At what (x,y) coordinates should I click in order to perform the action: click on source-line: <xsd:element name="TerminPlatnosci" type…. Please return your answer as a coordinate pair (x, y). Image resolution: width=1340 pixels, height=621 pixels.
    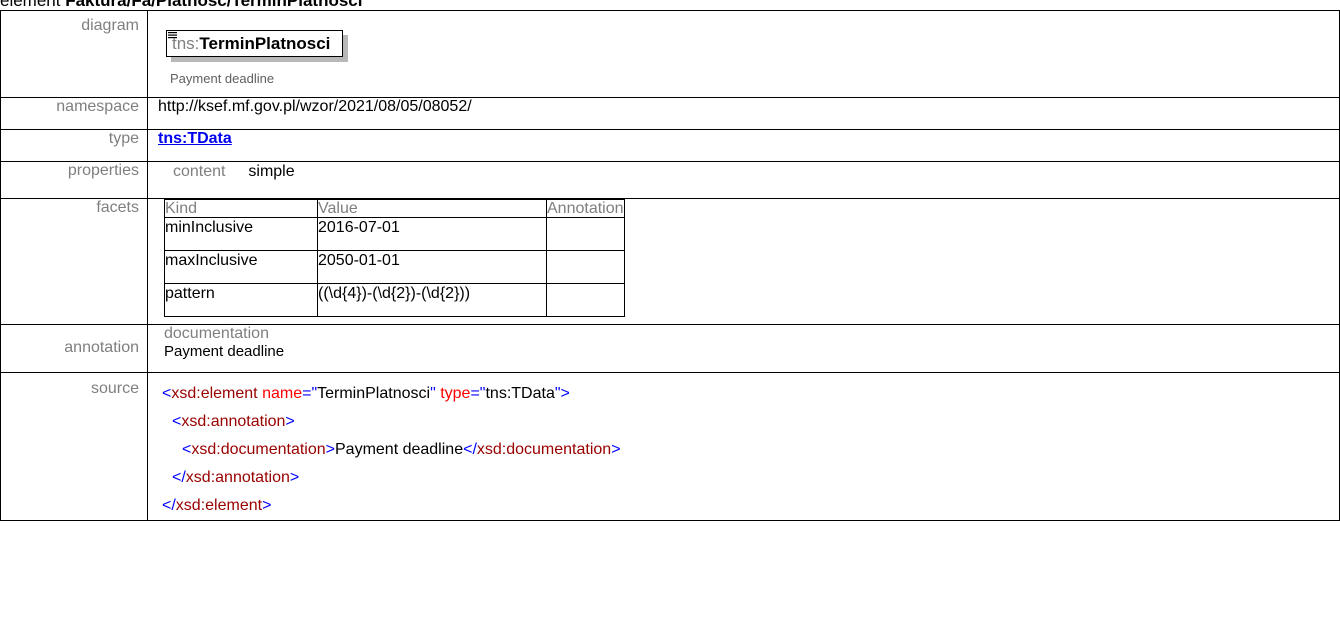
    Looking at the image, I should click on (366, 393).